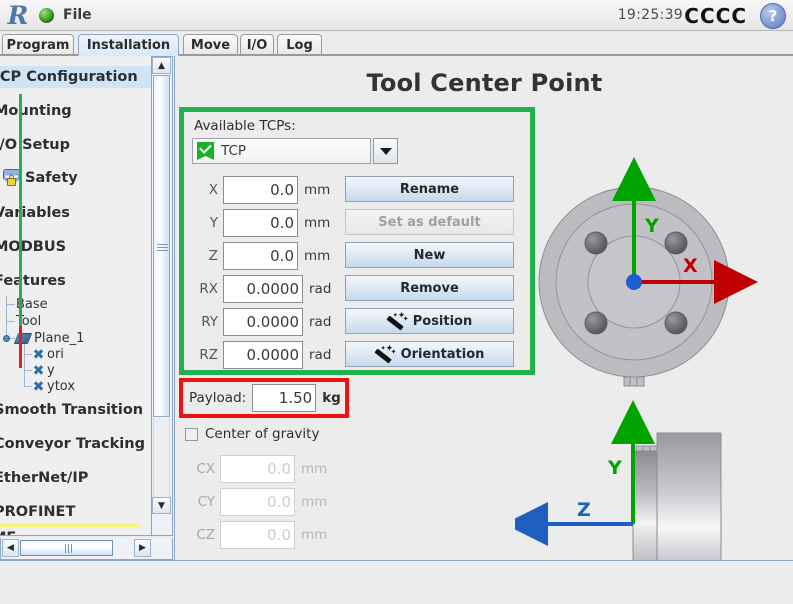  I want to click on checkbox-box, so click(191, 434).